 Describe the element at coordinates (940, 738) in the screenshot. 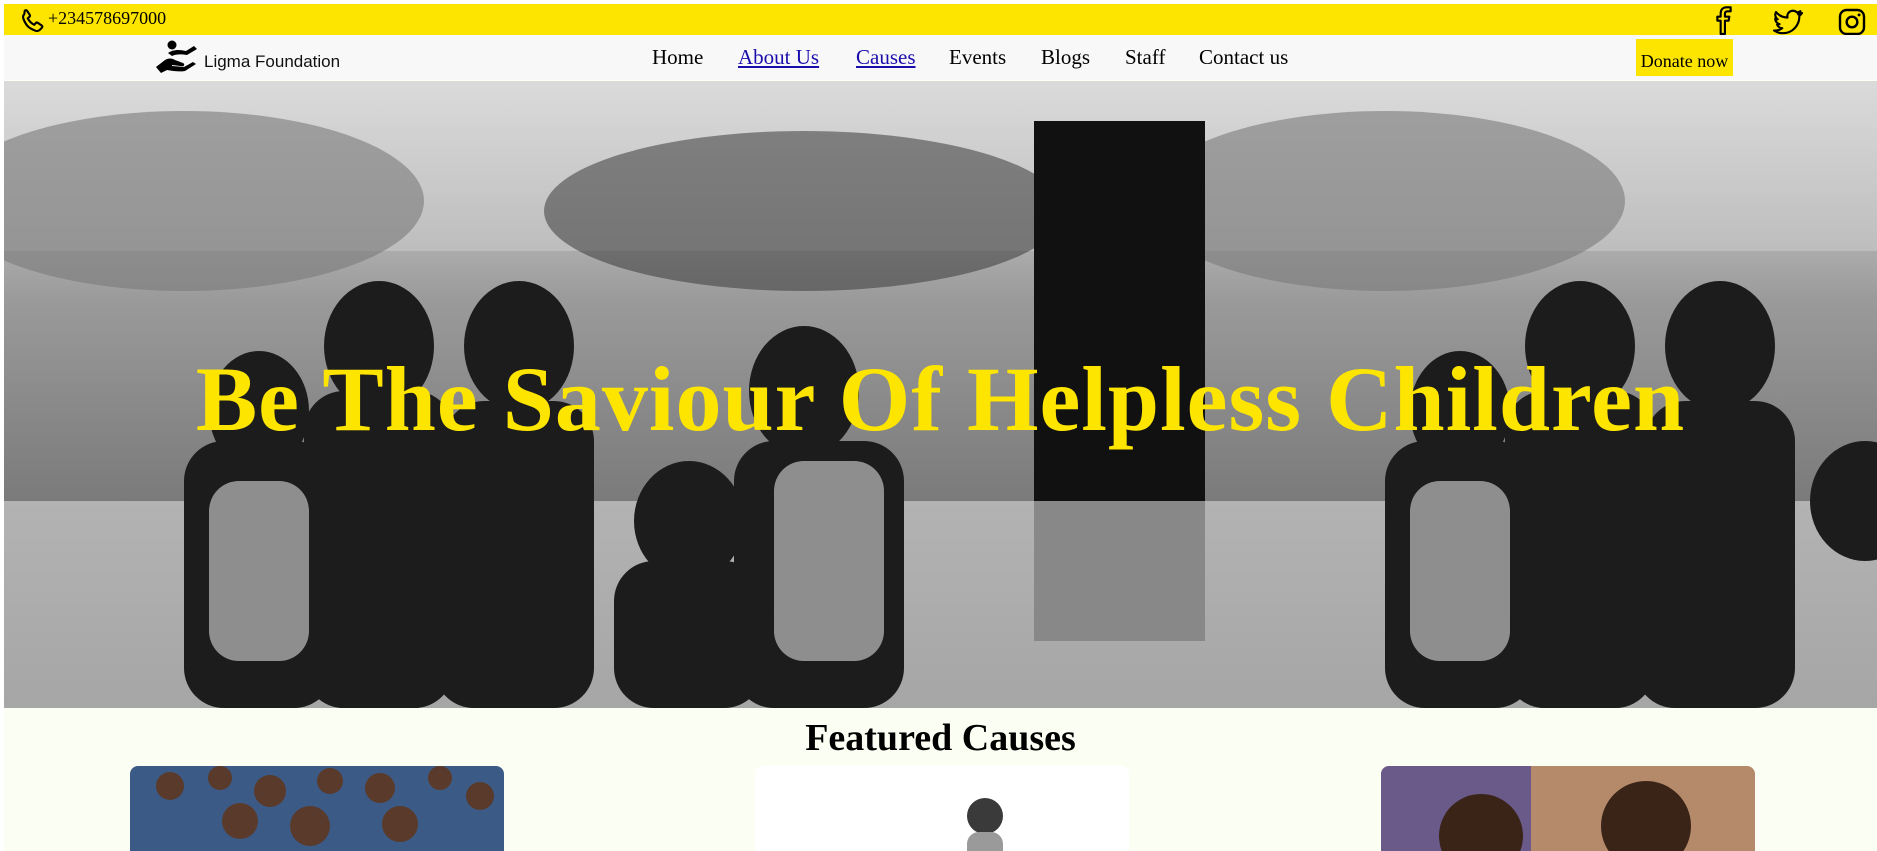

I see `featured-causes-heading: Featured Causes` at that location.